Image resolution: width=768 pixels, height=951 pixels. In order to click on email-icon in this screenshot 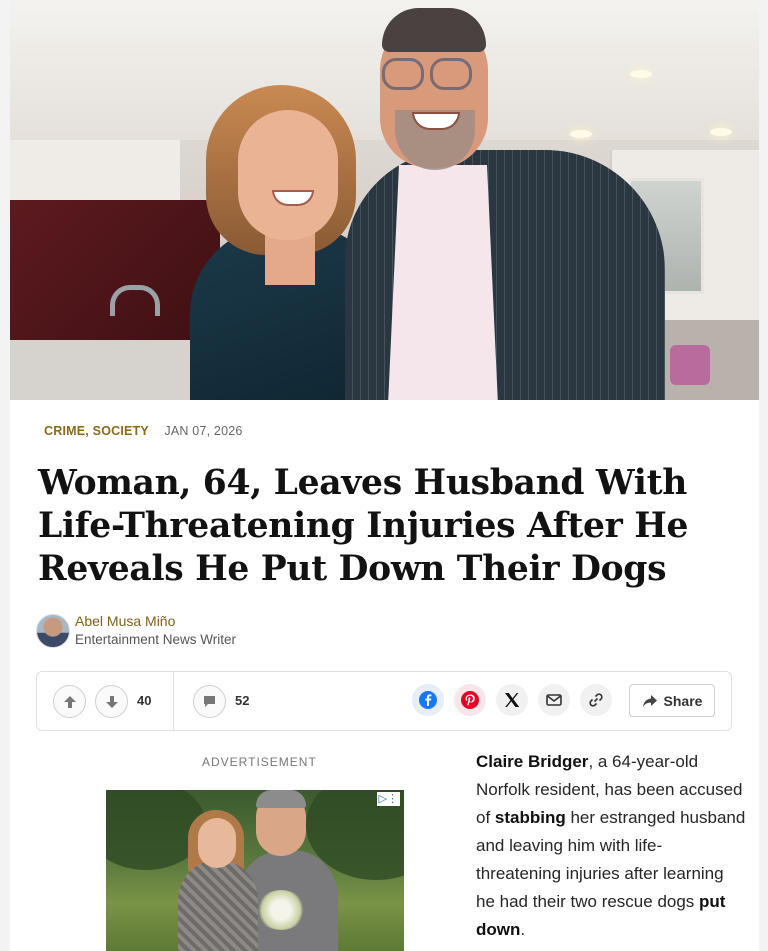, I will do `click(554, 700)`.